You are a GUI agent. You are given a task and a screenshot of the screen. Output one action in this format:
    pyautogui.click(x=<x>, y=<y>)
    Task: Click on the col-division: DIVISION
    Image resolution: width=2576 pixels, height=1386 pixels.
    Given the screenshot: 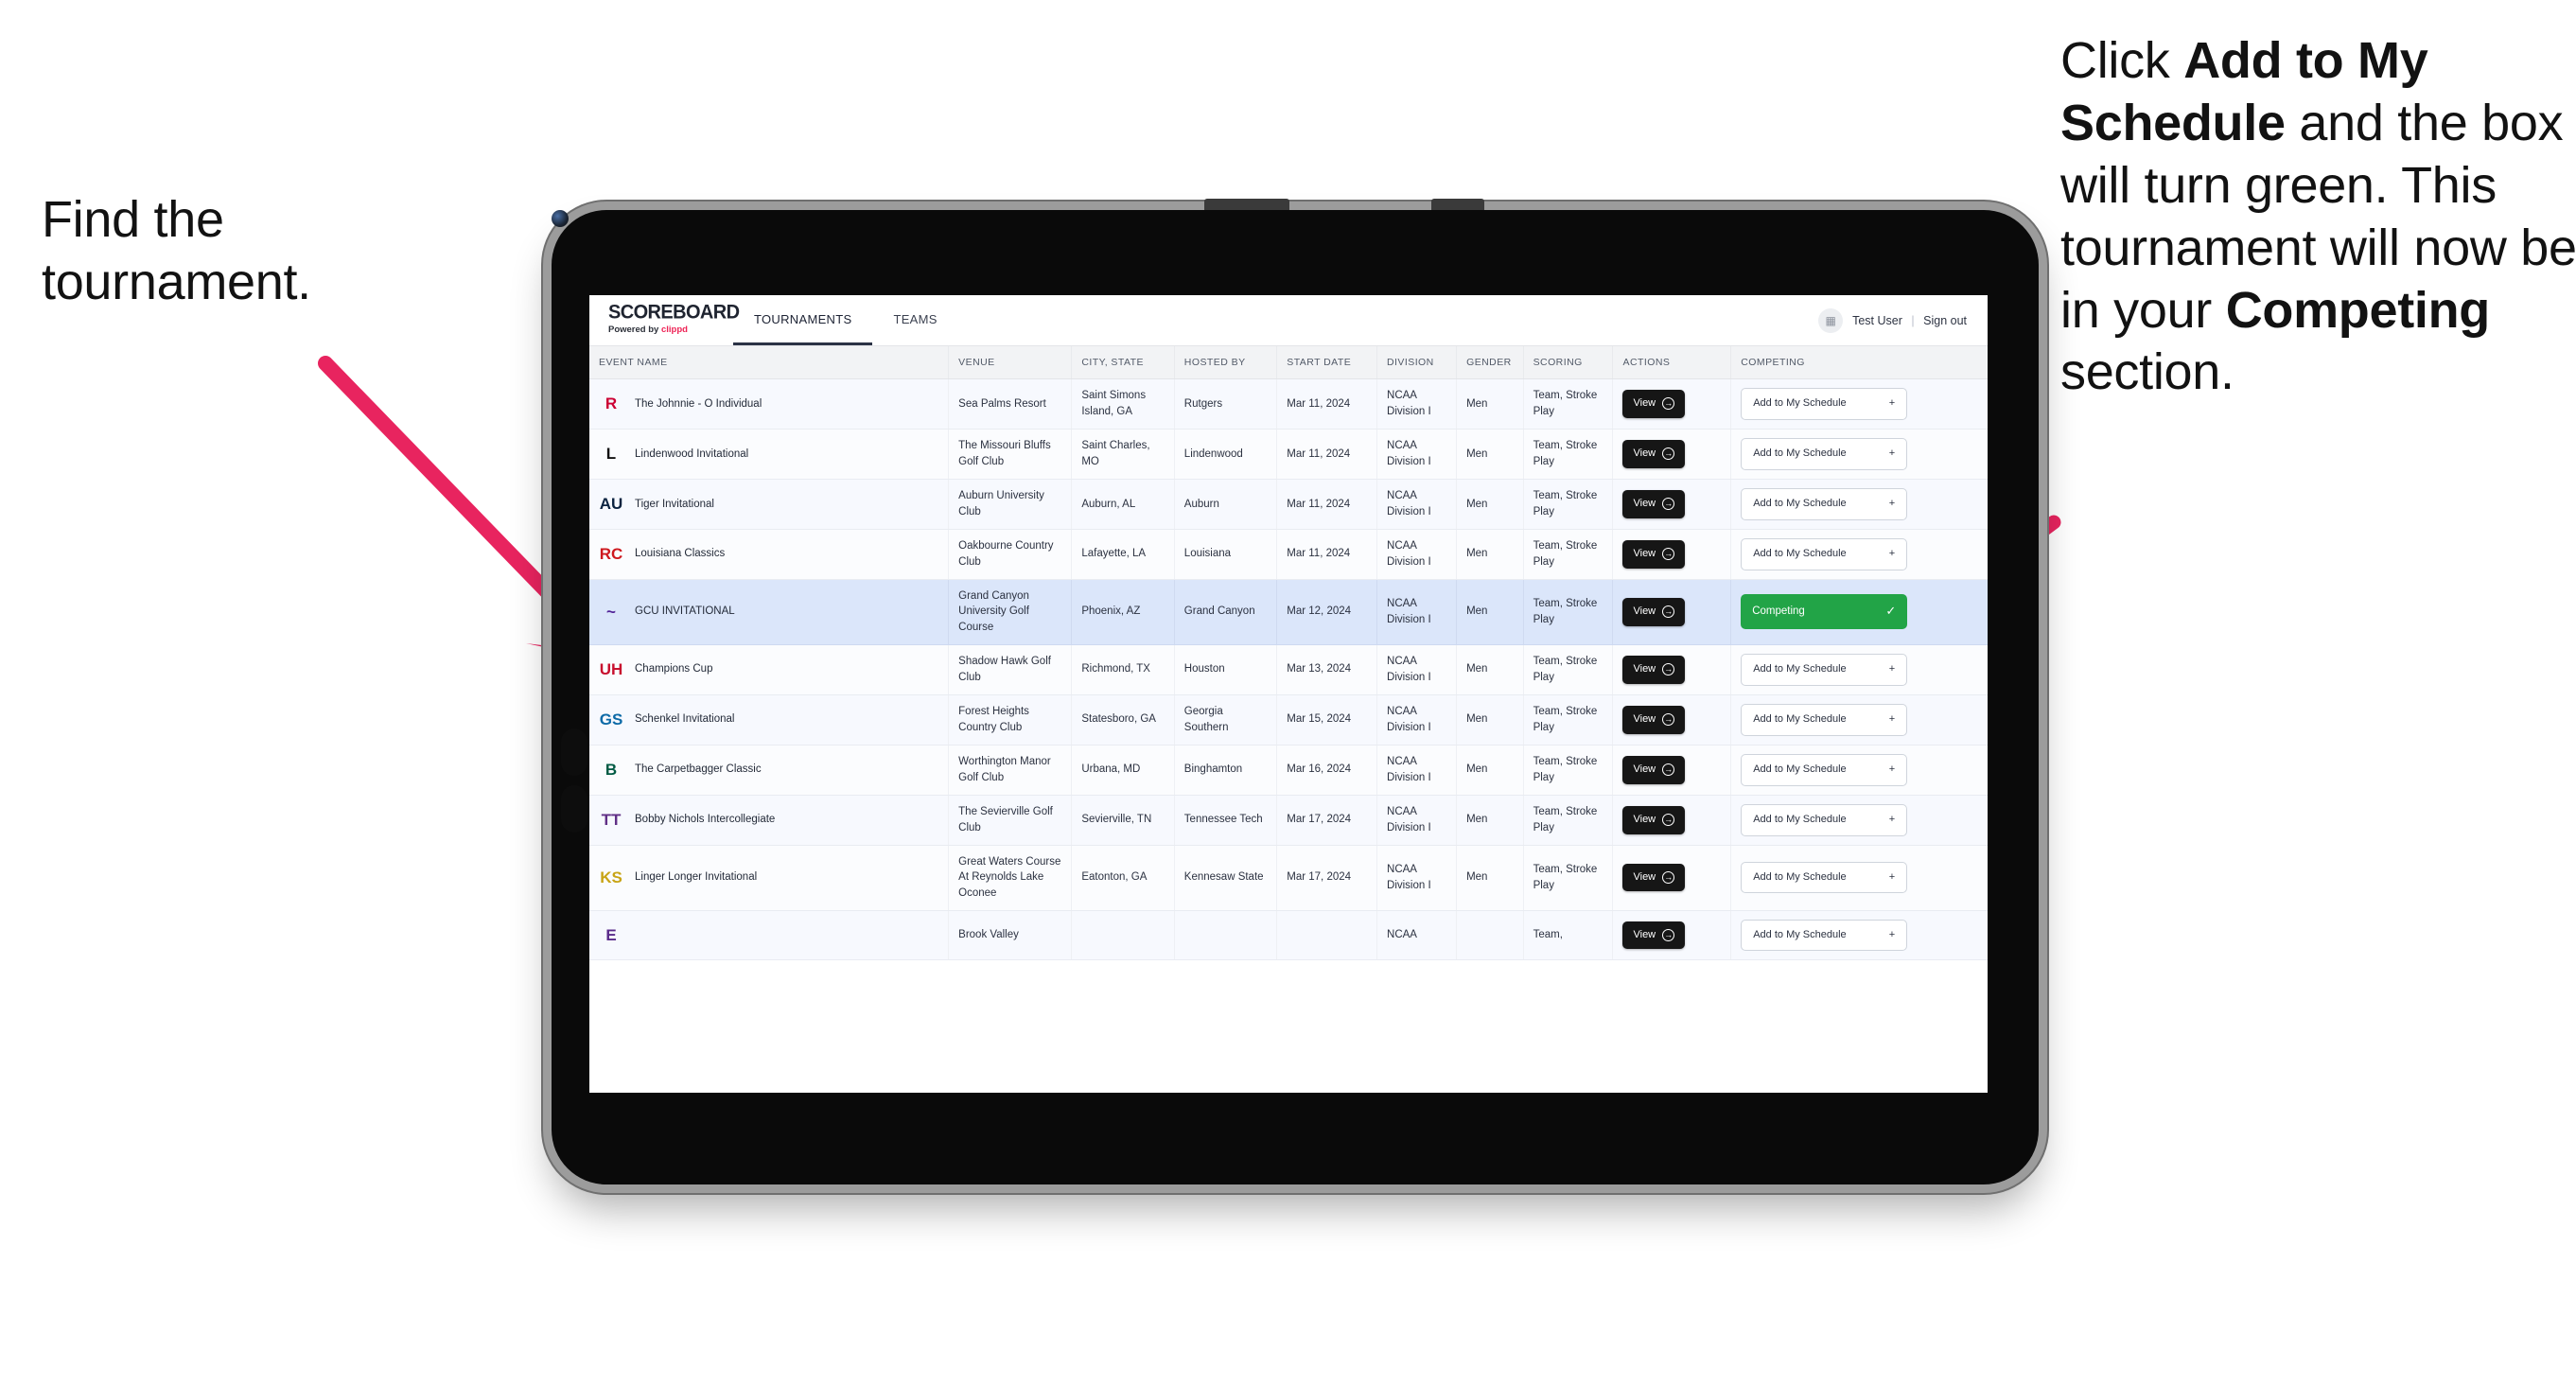 What is the action you would take?
    pyautogui.click(x=1417, y=362)
    